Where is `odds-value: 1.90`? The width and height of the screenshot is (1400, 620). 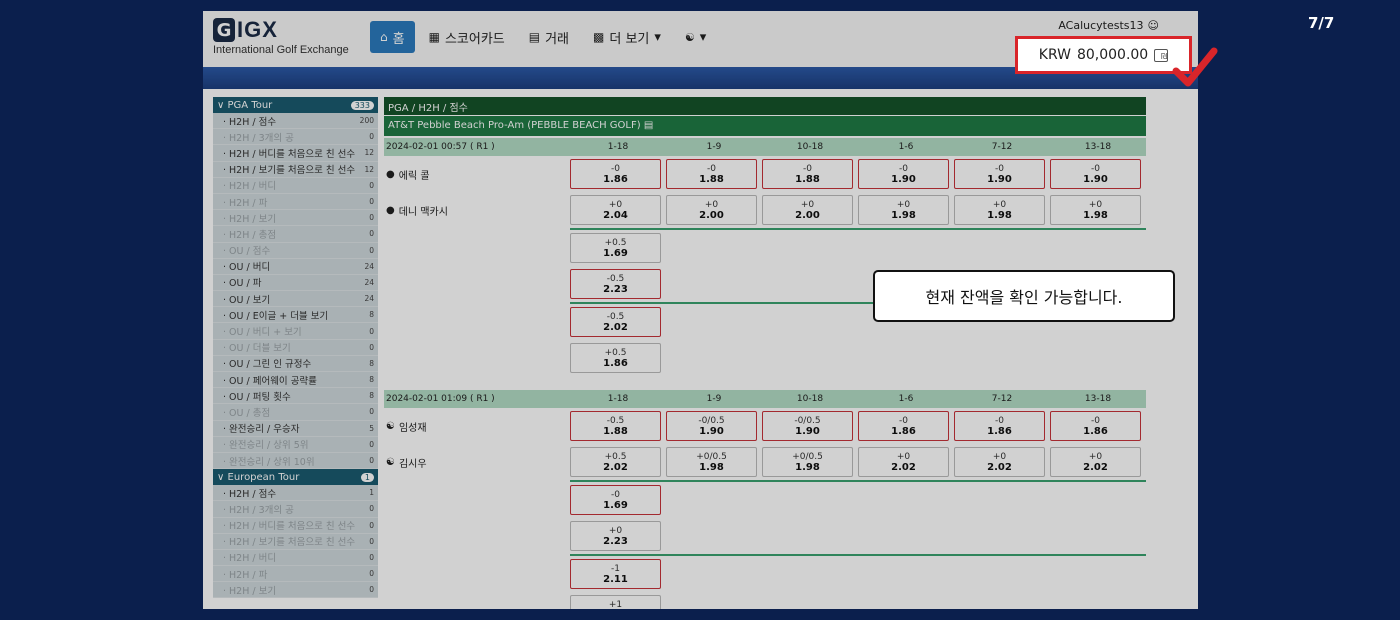 odds-value: 1.90 is located at coordinates (999, 179).